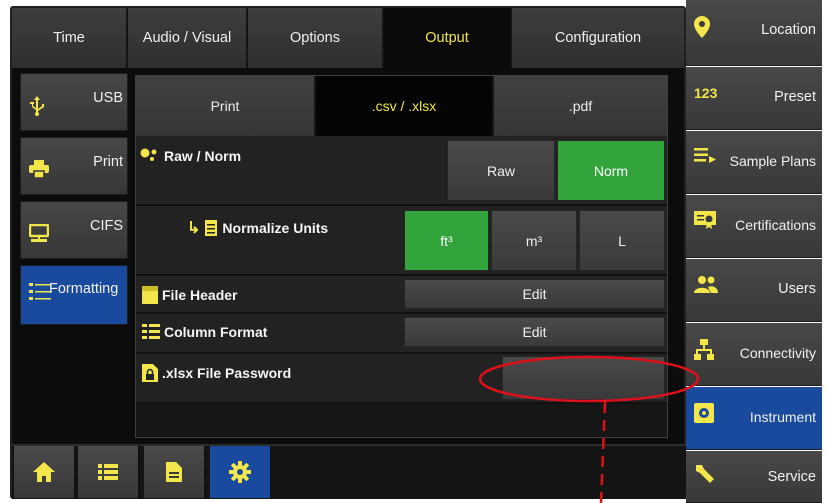 The width and height of the screenshot is (827, 503). What do you see at coordinates (754, 33) in the screenshot?
I see `right-item-location: Location` at bounding box center [754, 33].